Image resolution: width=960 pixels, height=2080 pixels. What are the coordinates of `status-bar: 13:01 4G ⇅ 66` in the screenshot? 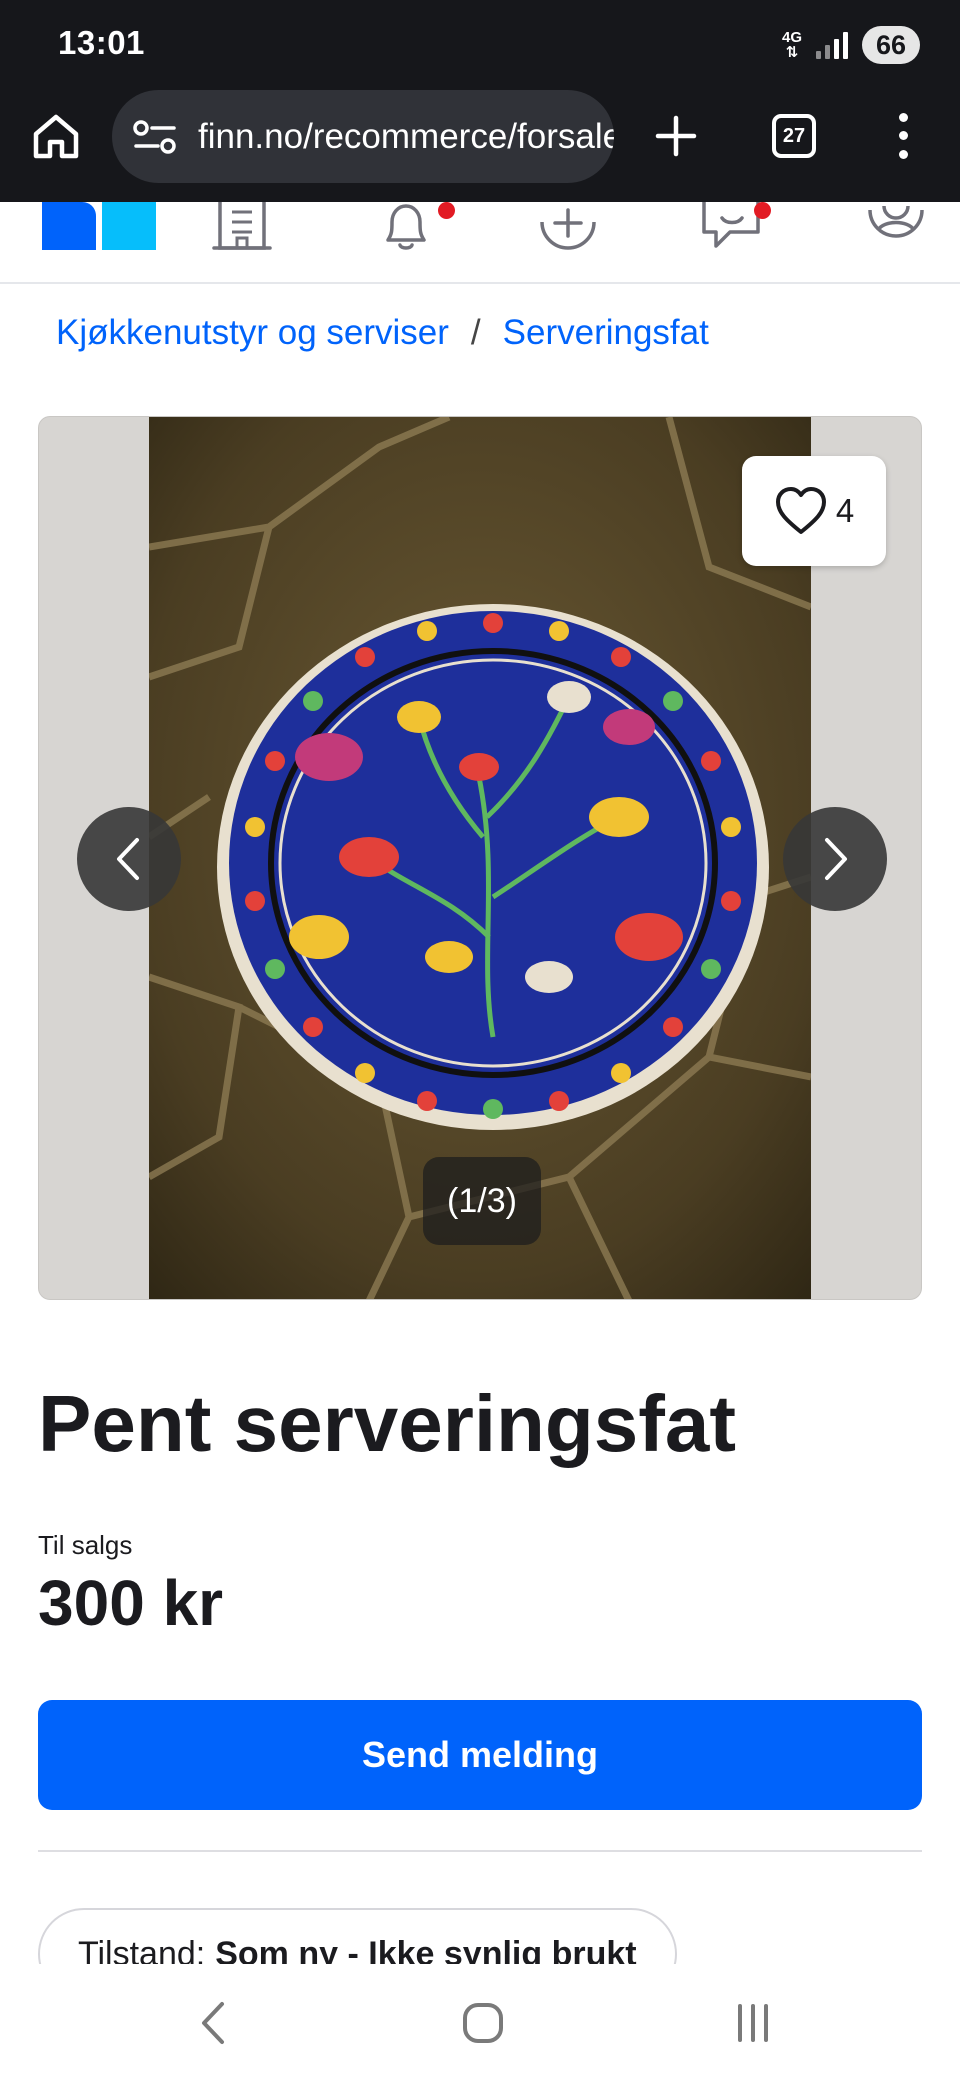 It's located at (480, 44).